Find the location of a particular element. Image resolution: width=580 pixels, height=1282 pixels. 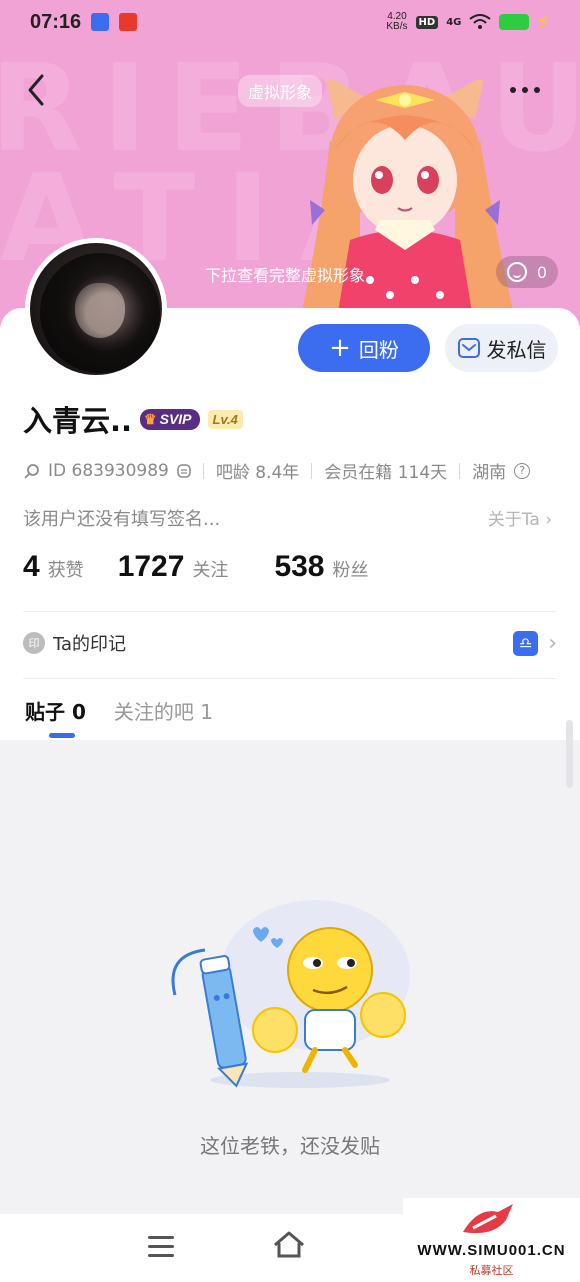

notification-app-icon is located at coordinates (100, 22).